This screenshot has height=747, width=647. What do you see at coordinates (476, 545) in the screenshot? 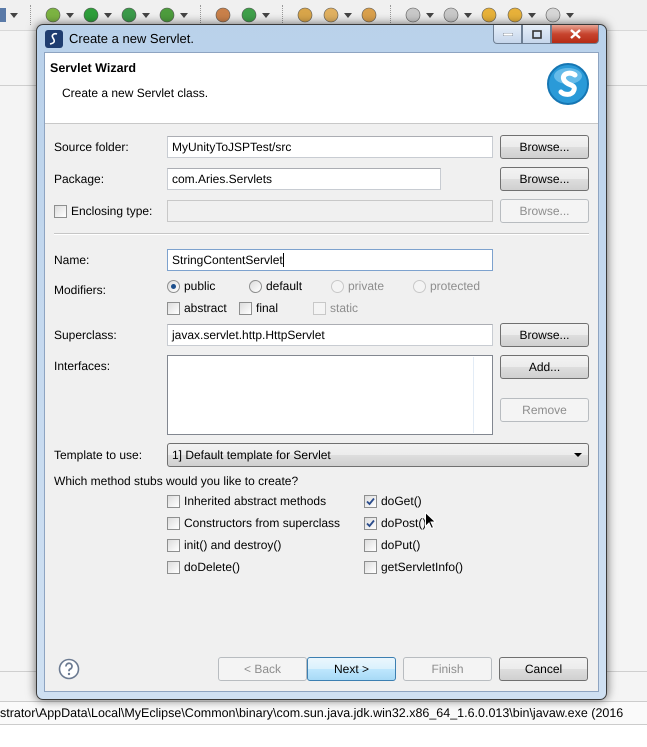
I see `stub-option: doPut()` at bounding box center [476, 545].